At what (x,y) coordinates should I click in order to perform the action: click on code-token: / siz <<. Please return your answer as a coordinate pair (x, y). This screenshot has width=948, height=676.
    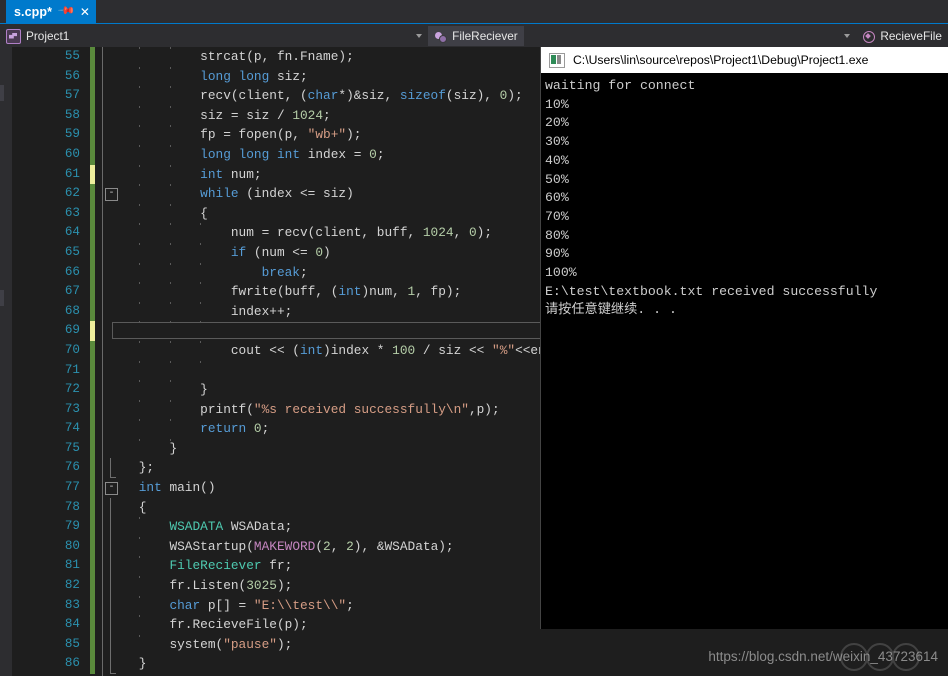
    Looking at the image, I should click on (454, 350).